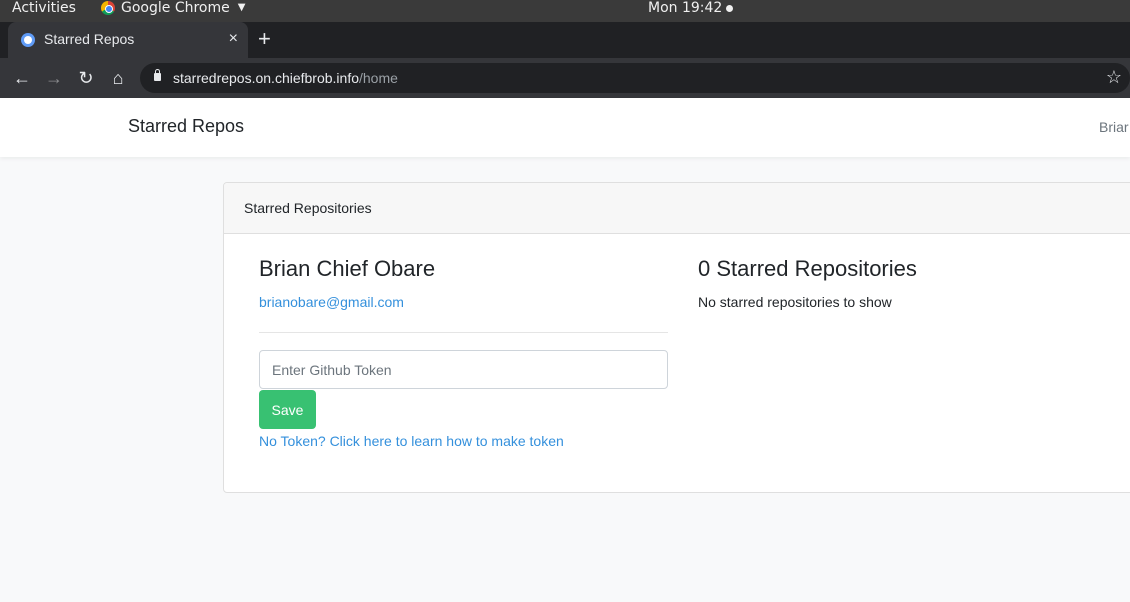  I want to click on user-email-link: brianobare@gmail.com, so click(331, 302).